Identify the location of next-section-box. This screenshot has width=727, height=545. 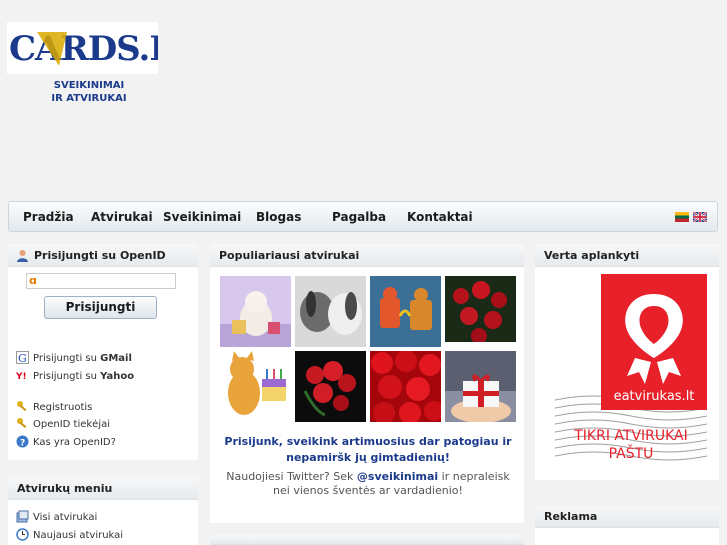
(367, 540).